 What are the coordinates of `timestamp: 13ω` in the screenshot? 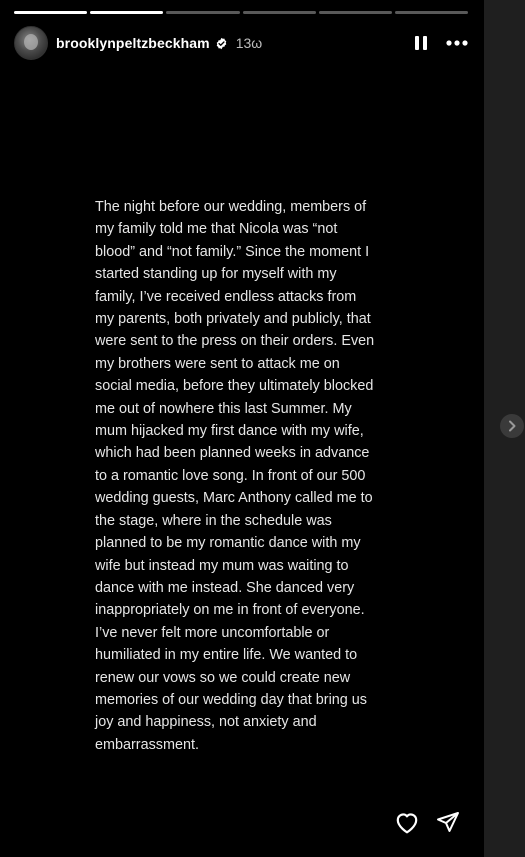 It's located at (249, 43).